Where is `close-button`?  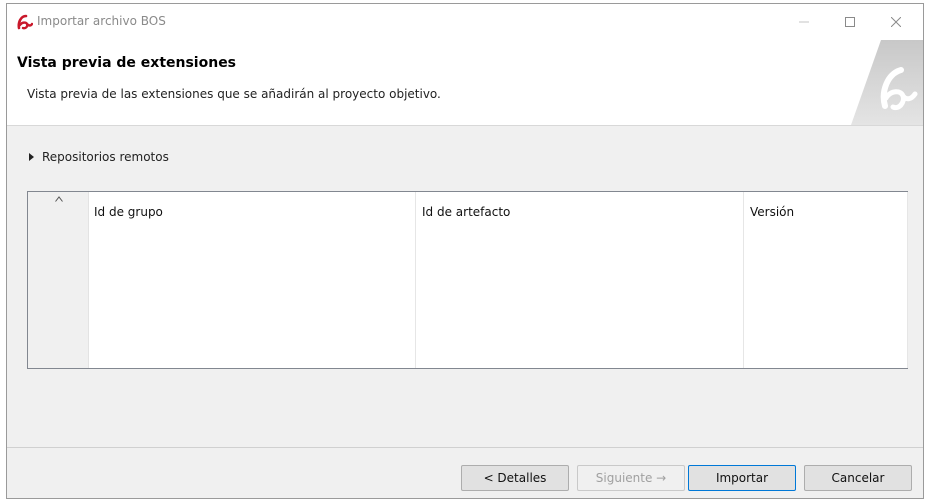
close-button is located at coordinates (896, 22).